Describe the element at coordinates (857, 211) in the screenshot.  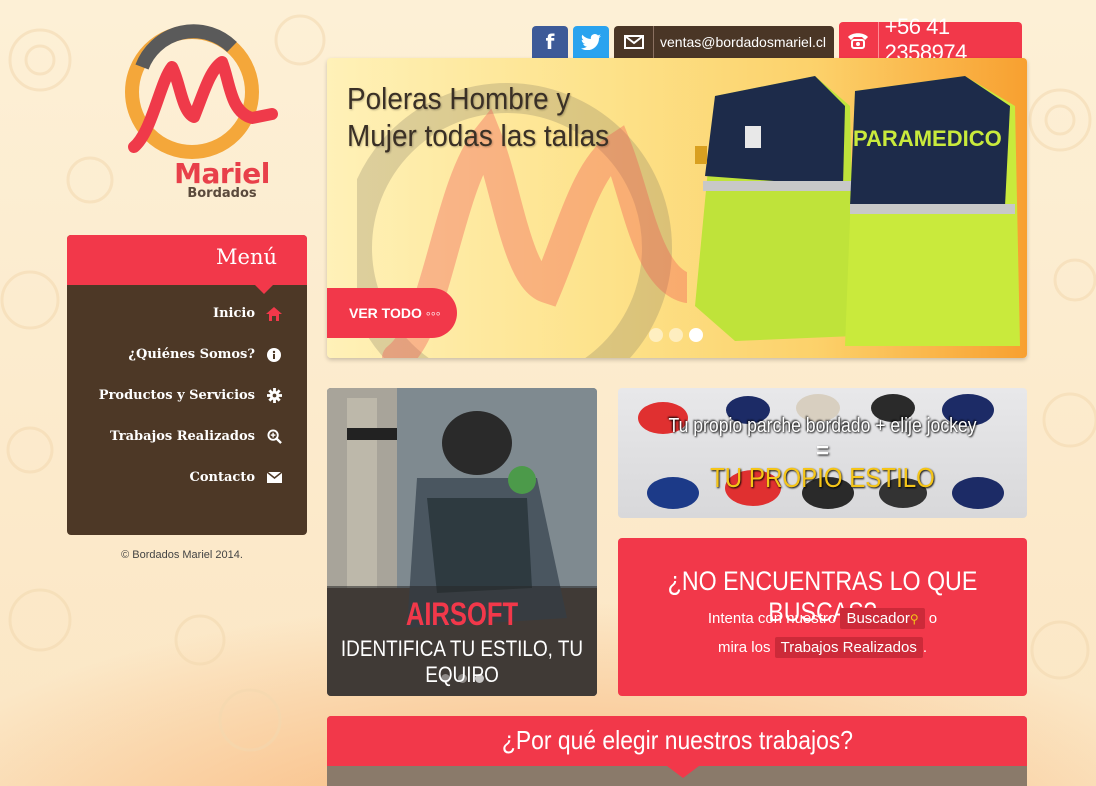
I see `jackets-image: PARAMEDICO` at that location.